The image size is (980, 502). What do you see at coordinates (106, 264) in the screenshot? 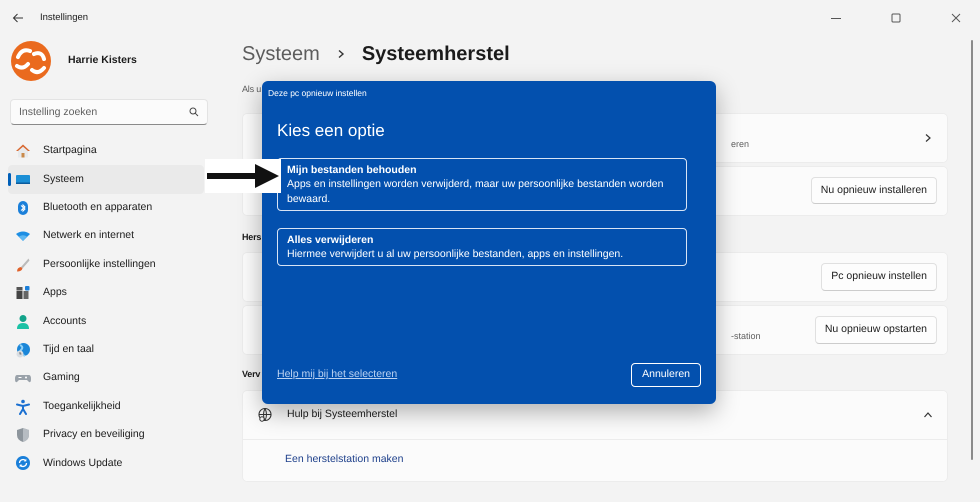
I see `sidebar-item: Persoonlijke instellingen` at bounding box center [106, 264].